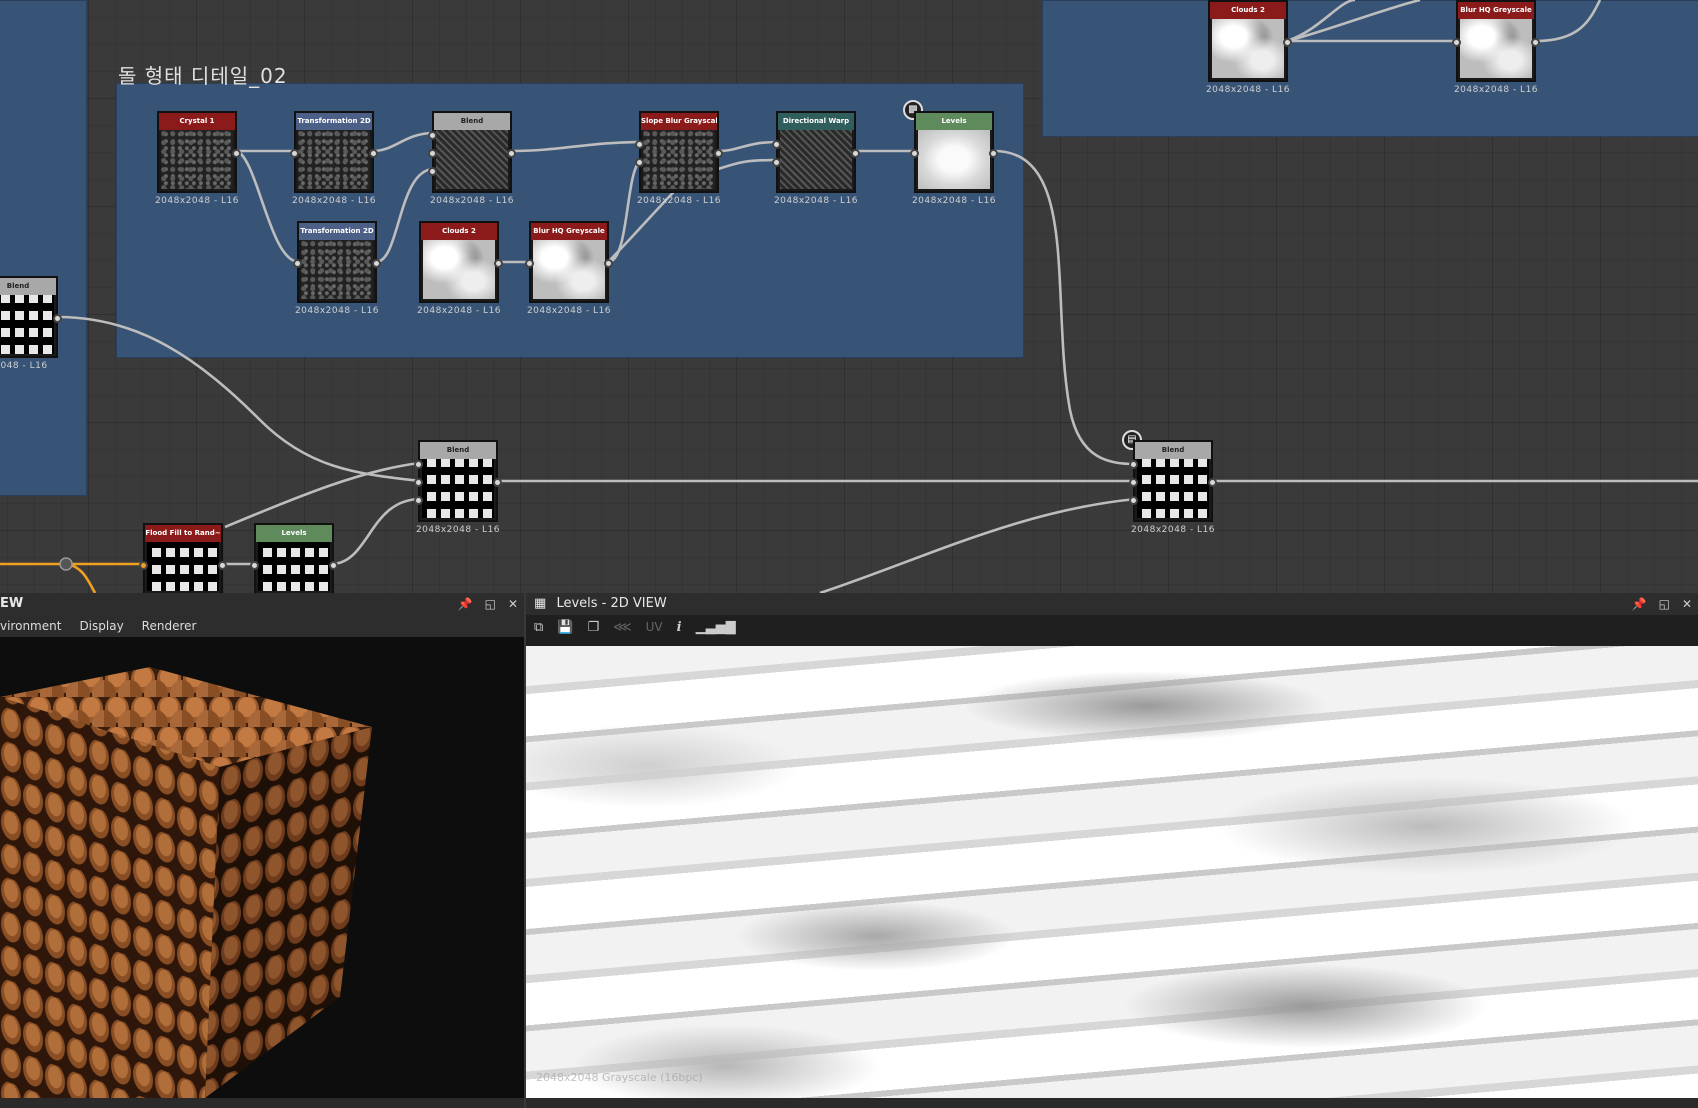  I want to click on node-title: Directional Warp, so click(816, 121).